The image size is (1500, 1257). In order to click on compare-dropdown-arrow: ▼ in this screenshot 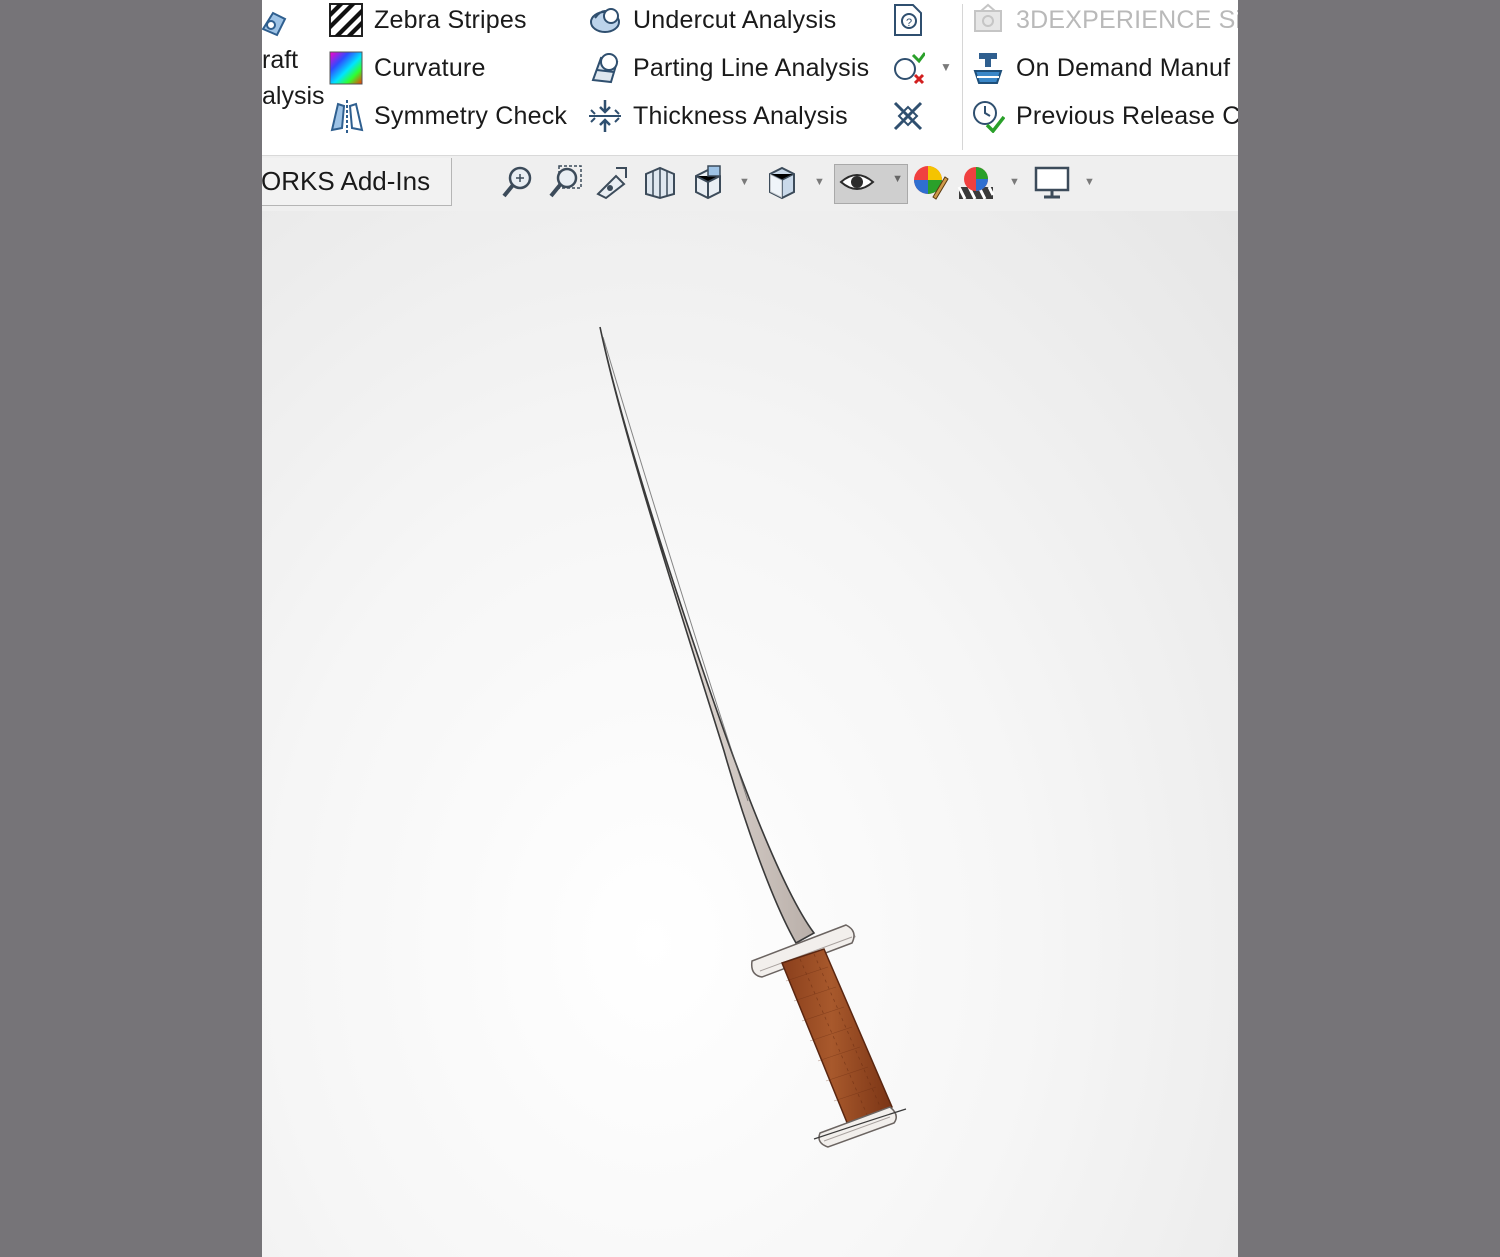, I will do `click(946, 67)`.